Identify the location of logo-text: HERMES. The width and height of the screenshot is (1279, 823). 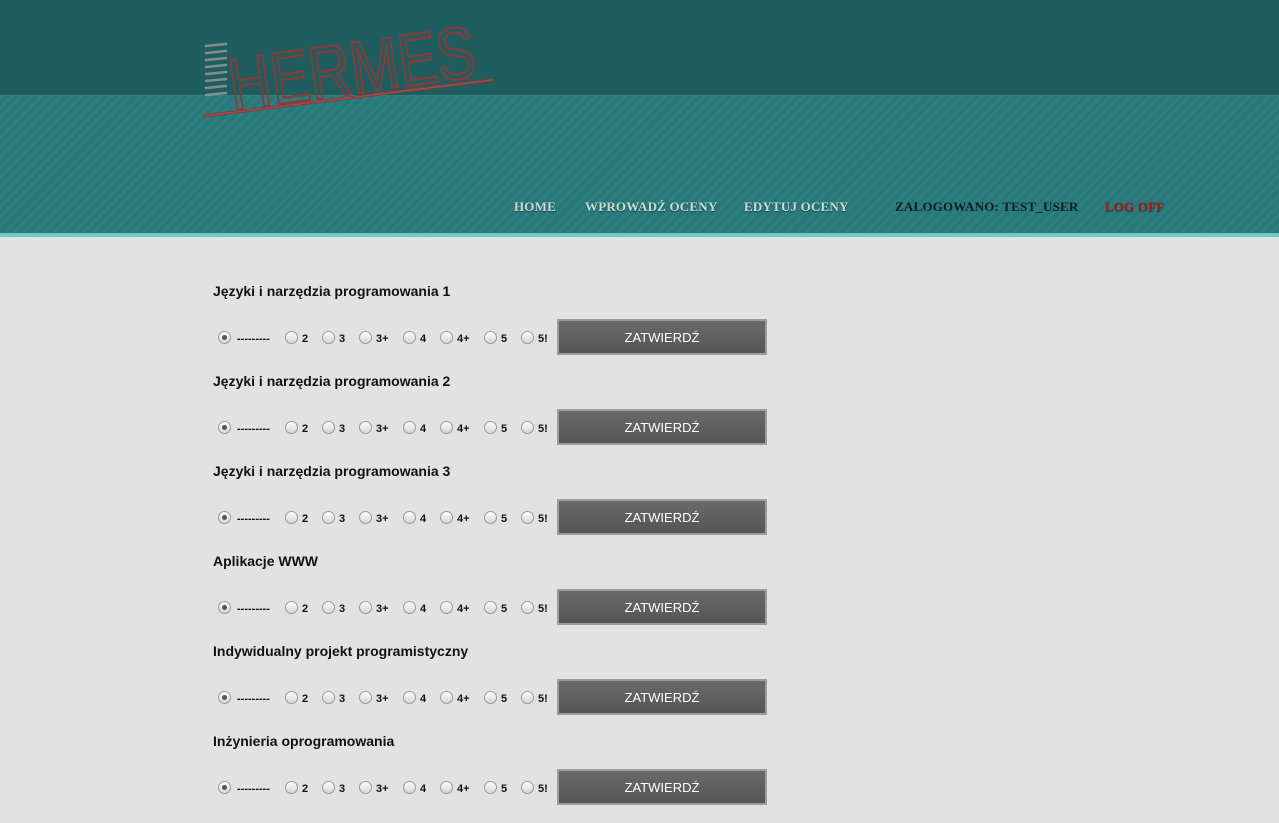
(351, 66).